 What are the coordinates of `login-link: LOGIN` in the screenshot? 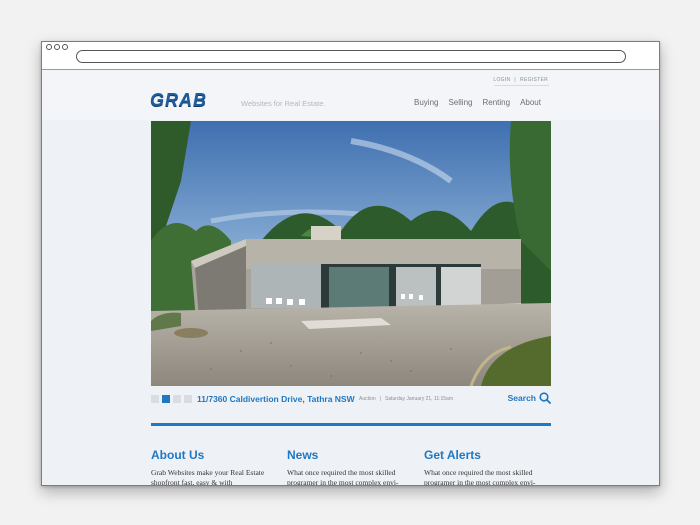 It's located at (501, 80).